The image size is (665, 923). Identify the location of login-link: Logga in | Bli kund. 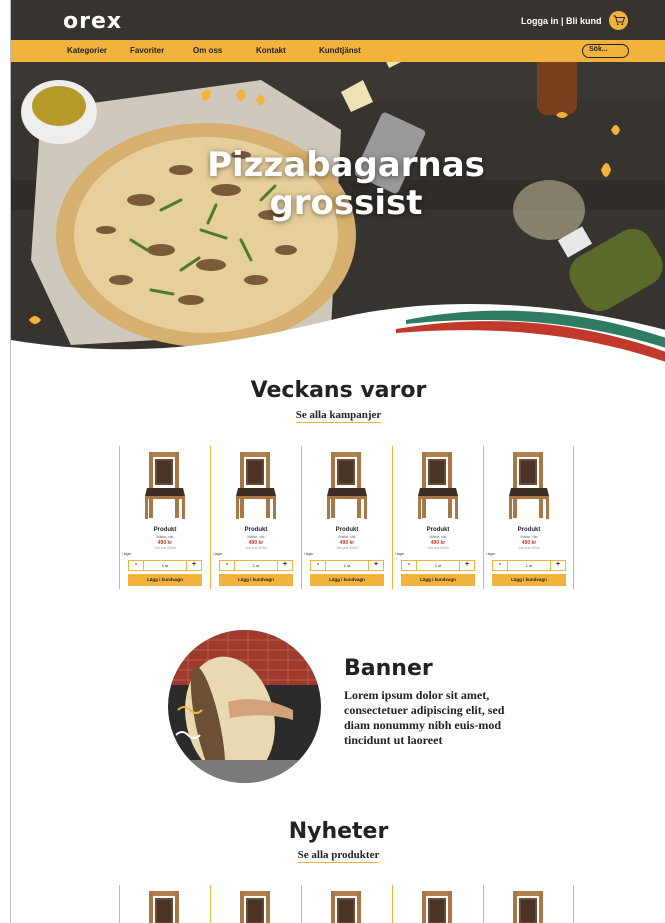
(561, 21).